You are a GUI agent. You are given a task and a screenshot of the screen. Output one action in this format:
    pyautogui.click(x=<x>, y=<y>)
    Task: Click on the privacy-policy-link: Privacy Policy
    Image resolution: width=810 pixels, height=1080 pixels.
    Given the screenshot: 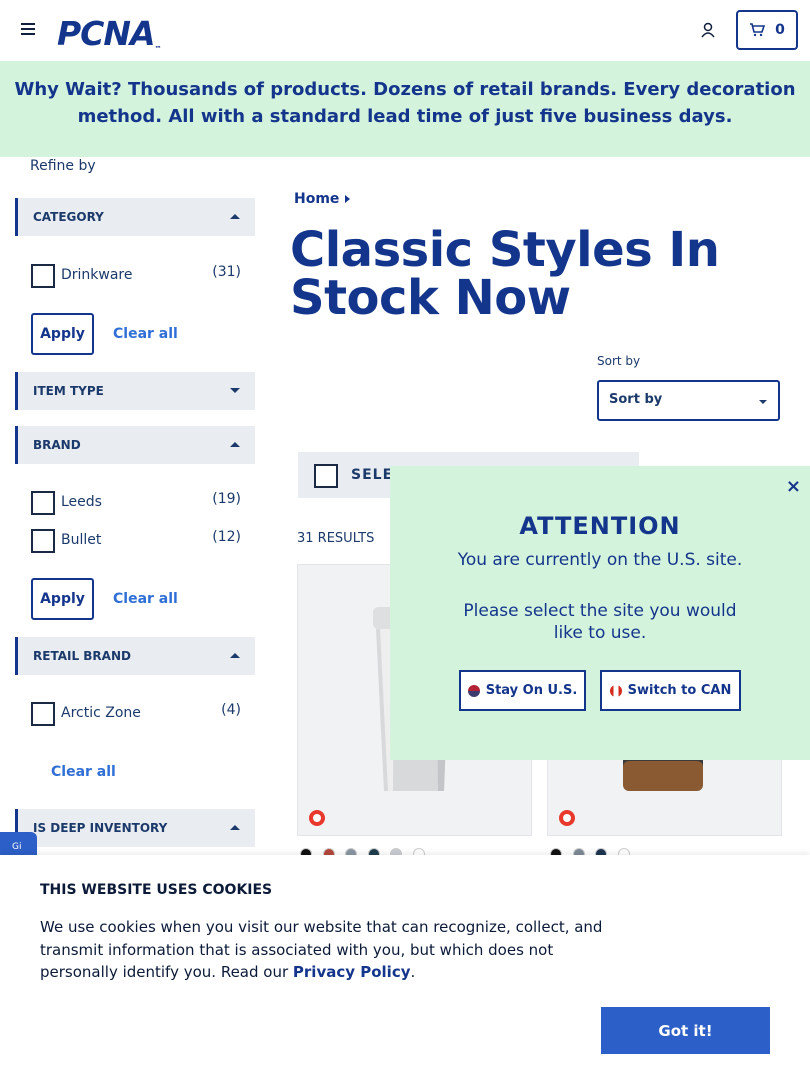 What is the action you would take?
    pyautogui.click(x=352, y=972)
    